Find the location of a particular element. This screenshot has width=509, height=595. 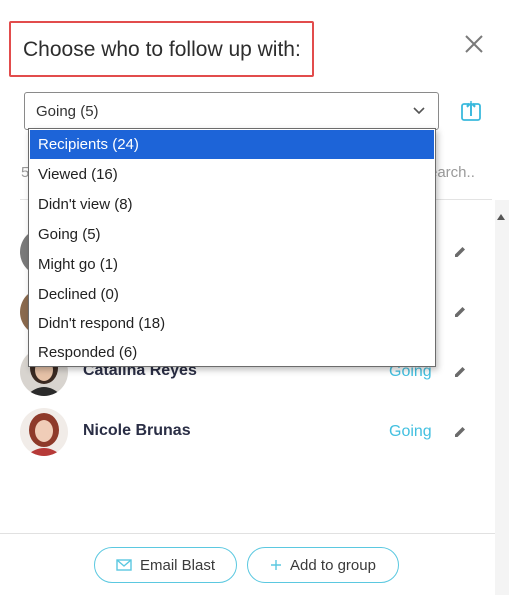

dialog-title: Choose who to follow up with: is located at coordinates (162, 49).